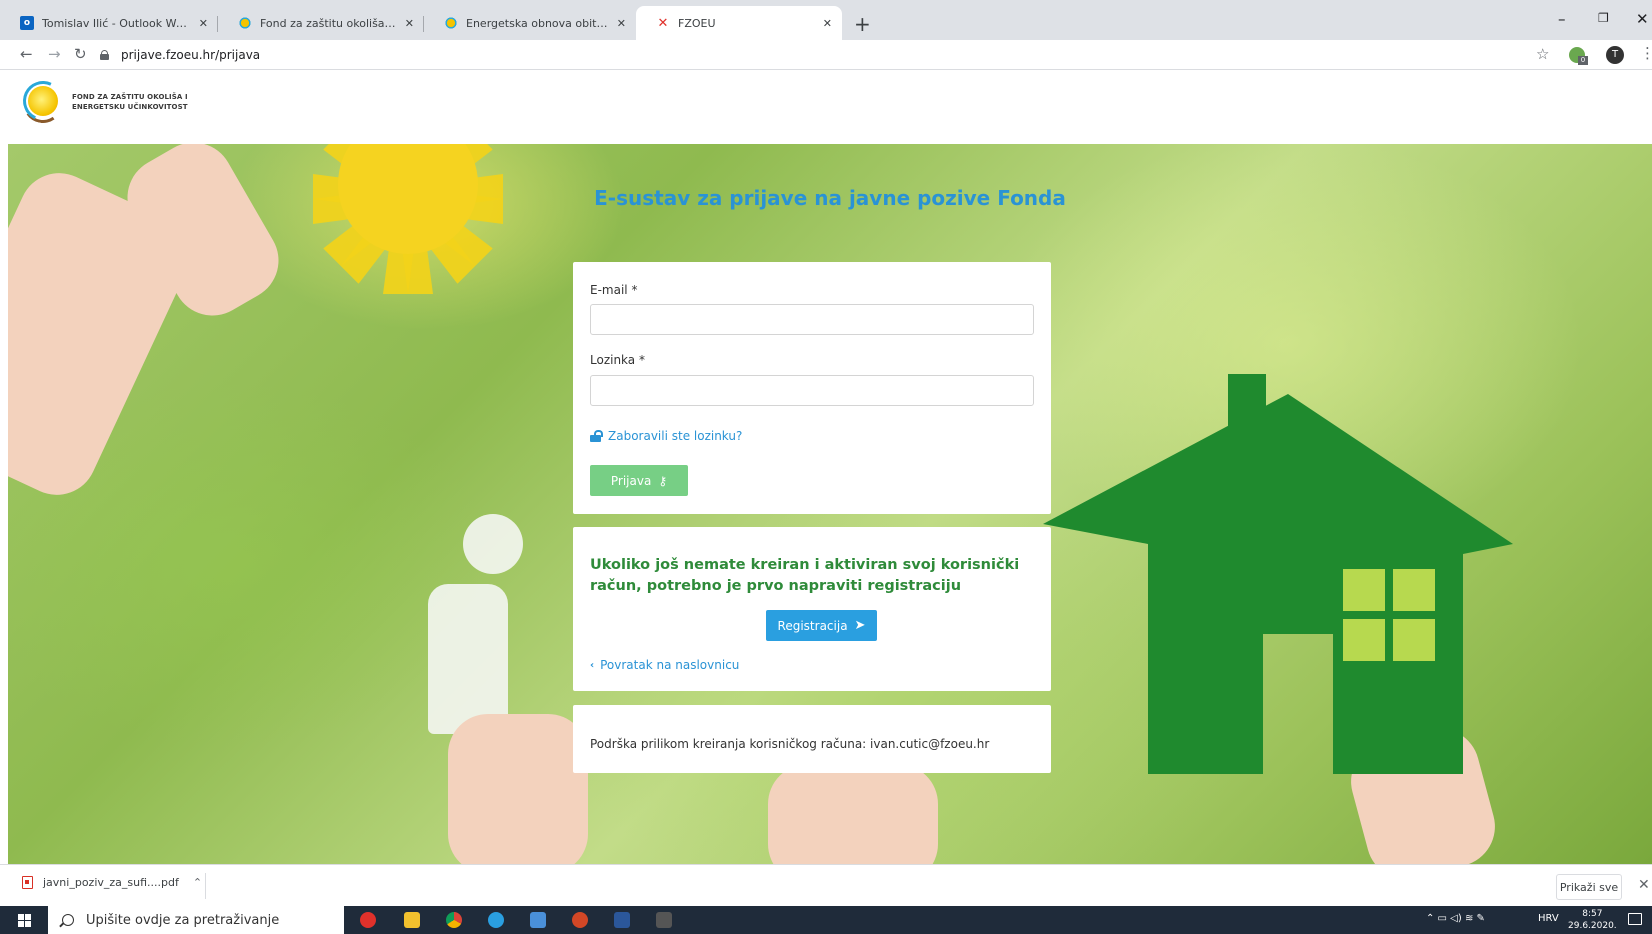 Image resolution: width=1652 pixels, height=934 pixels. What do you see at coordinates (538, 23) in the screenshot?
I see `tab-title: Energetska obnova obiteljskih ku` at bounding box center [538, 23].